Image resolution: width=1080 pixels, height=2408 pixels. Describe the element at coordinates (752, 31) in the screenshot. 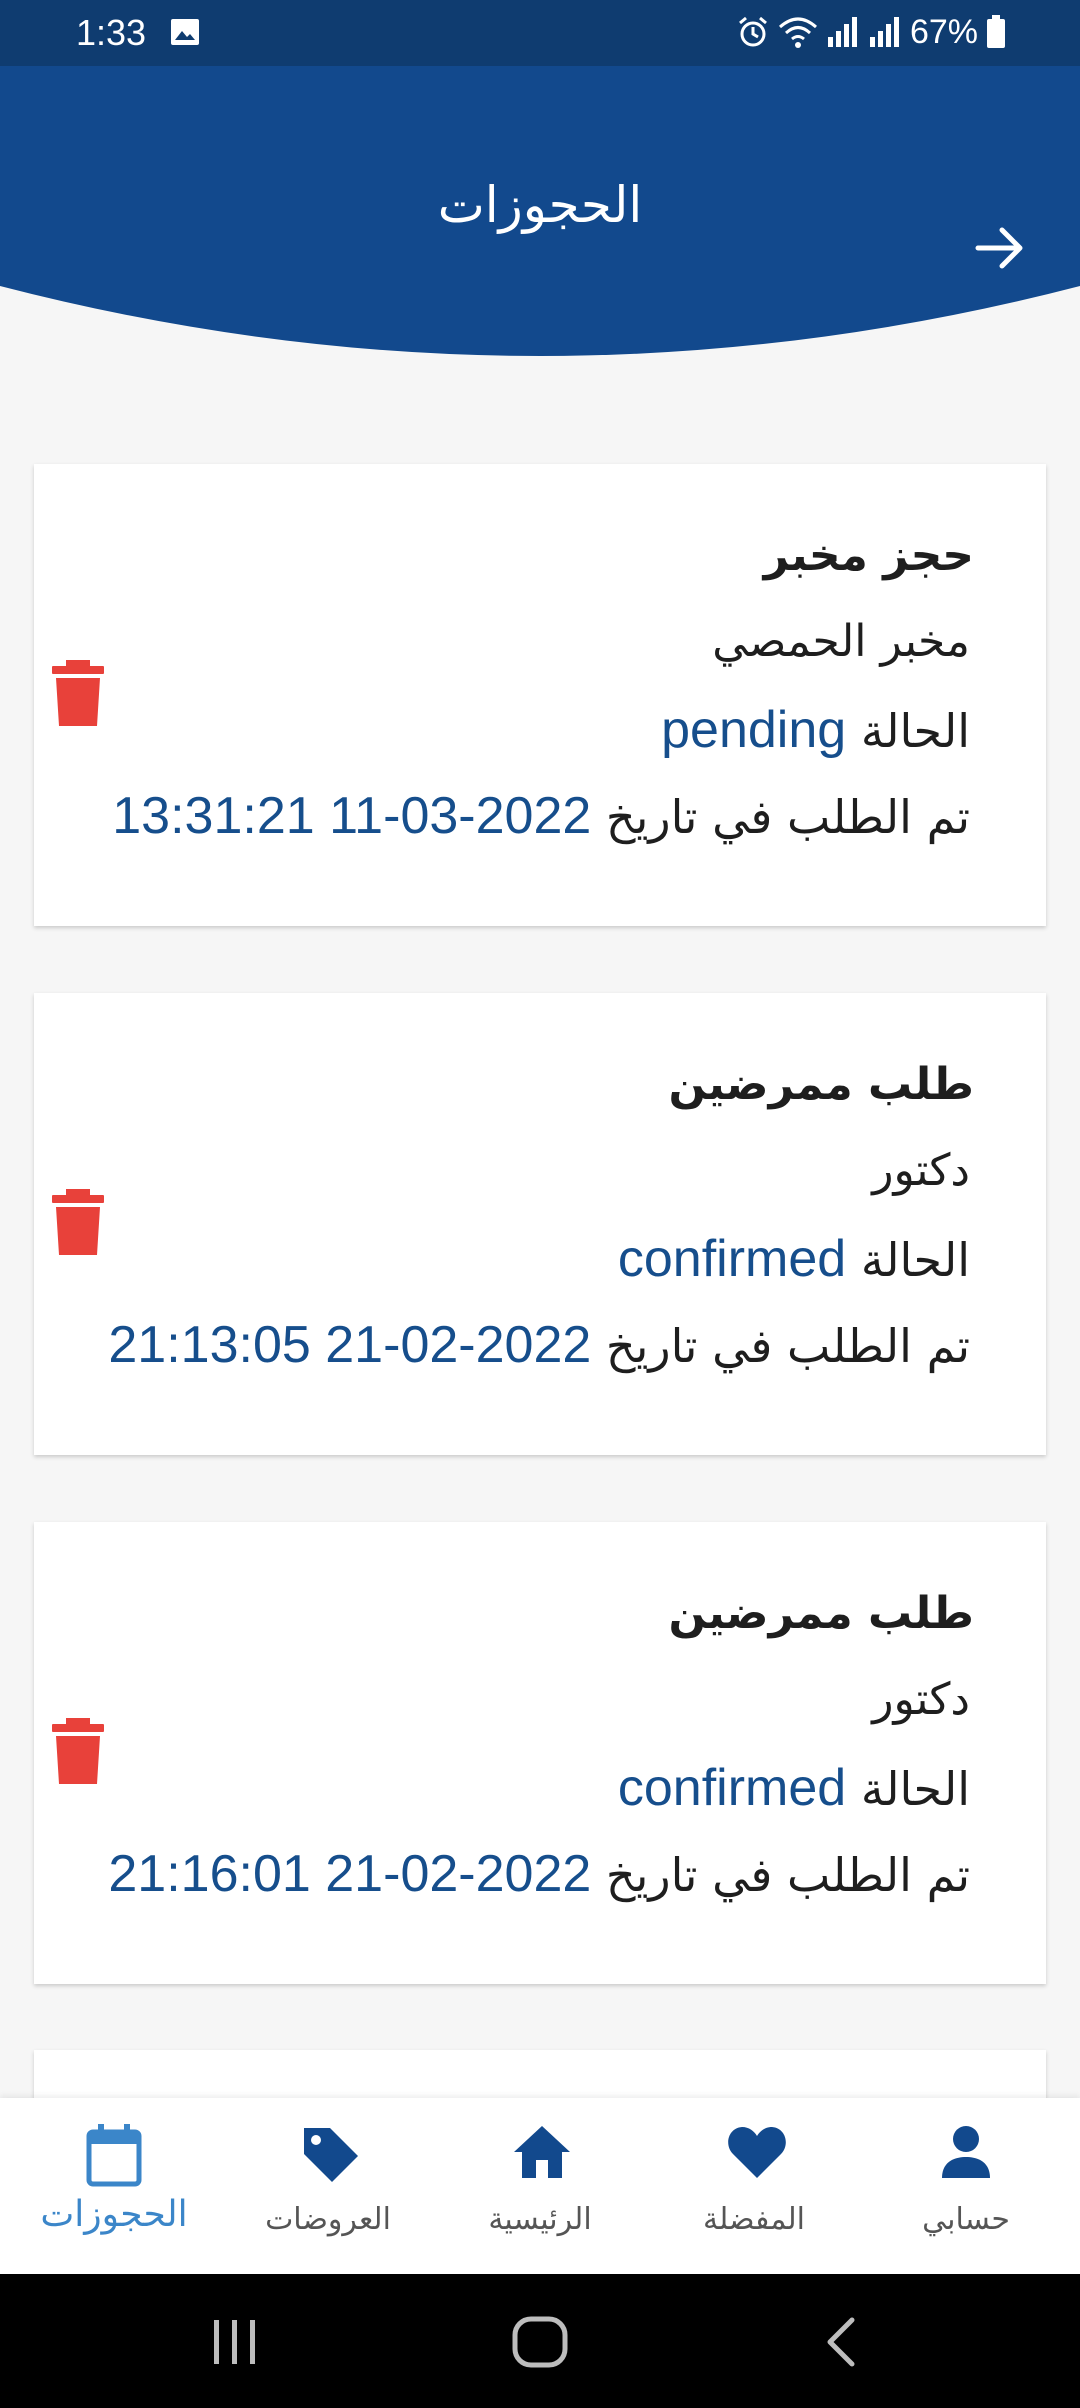

I see `alarm-icon` at that location.